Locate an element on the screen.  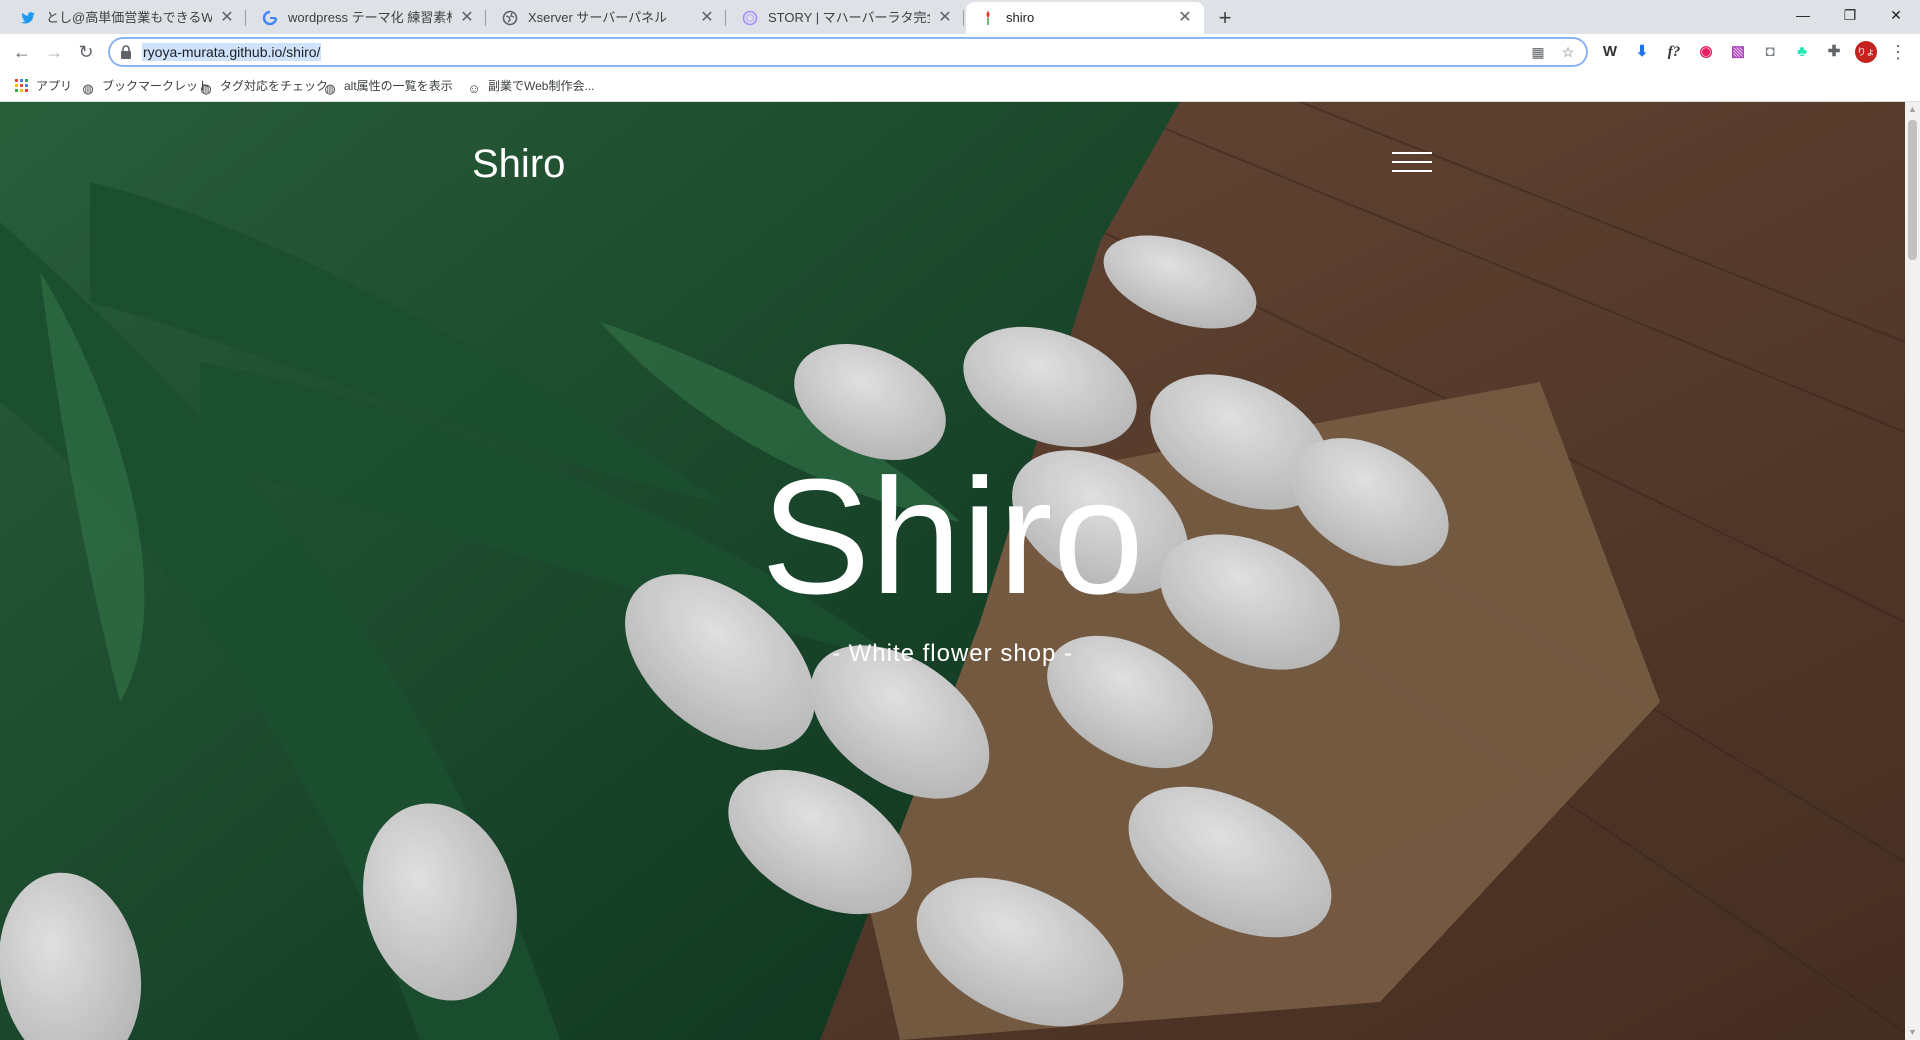
window-close-icon: ✕ is located at coordinates (1896, 15).